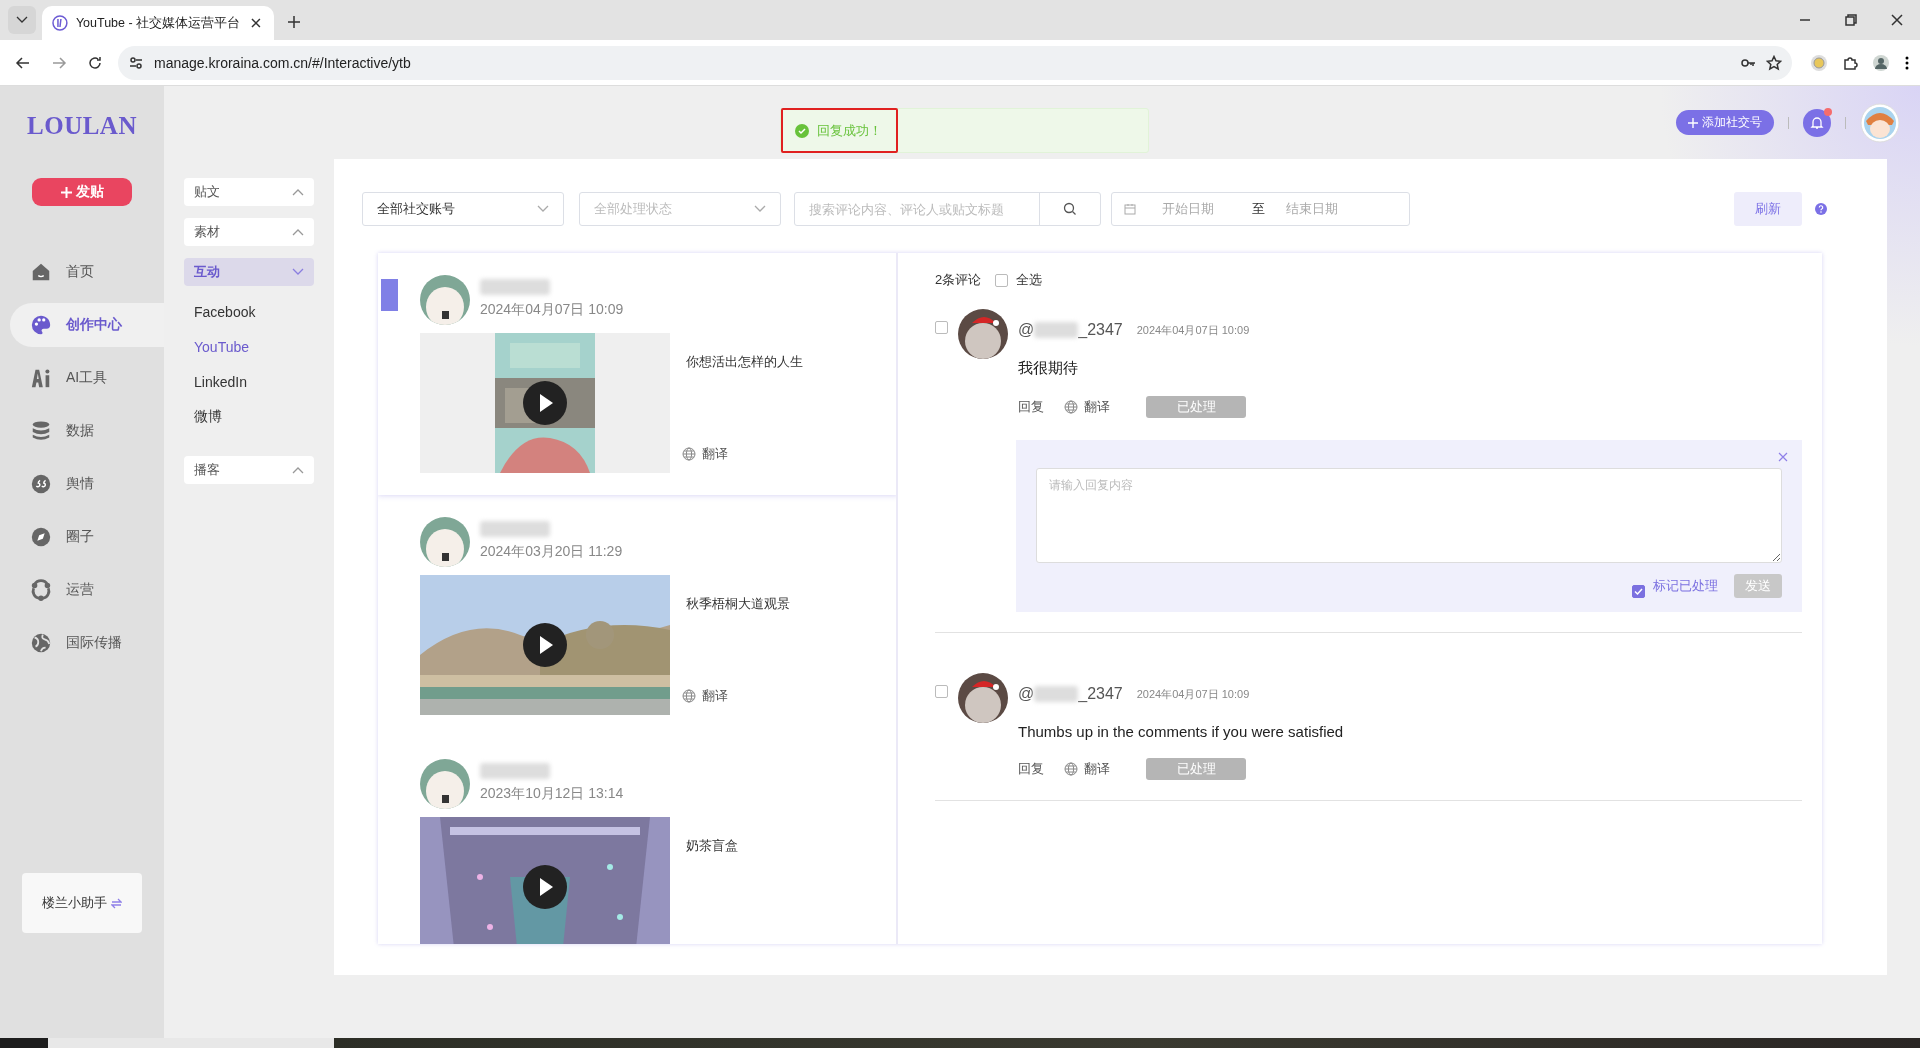 Image resolution: width=1920 pixels, height=1048 pixels. Describe the element at coordinates (947, 209) in the screenshot. I see `search-field: 搜索评论内容、评论人或贴文标题` at that location.